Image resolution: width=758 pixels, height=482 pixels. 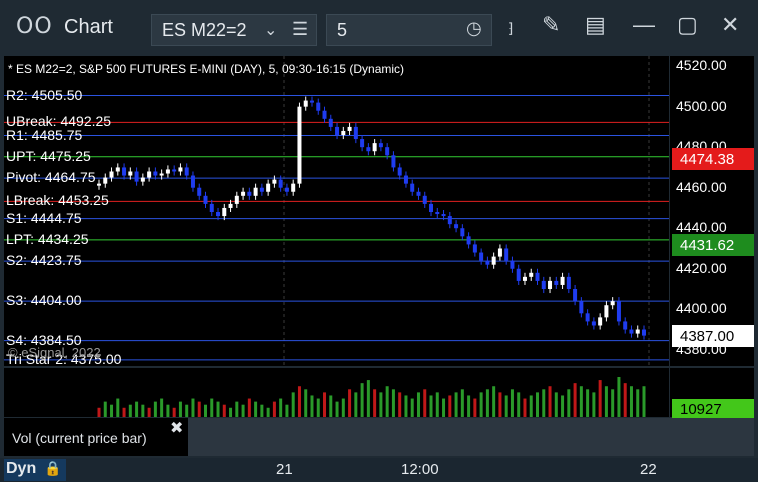 What do you see at coordinates (409, 30) in the screenshot?
I see `interval-selector: 5 ◷` at bounding box center [409, 30].